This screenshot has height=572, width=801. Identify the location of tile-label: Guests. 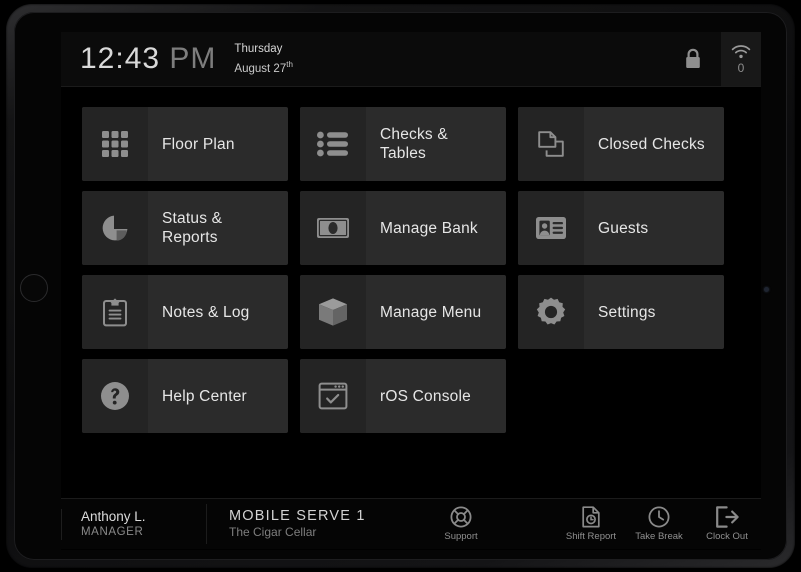
(623, 228).